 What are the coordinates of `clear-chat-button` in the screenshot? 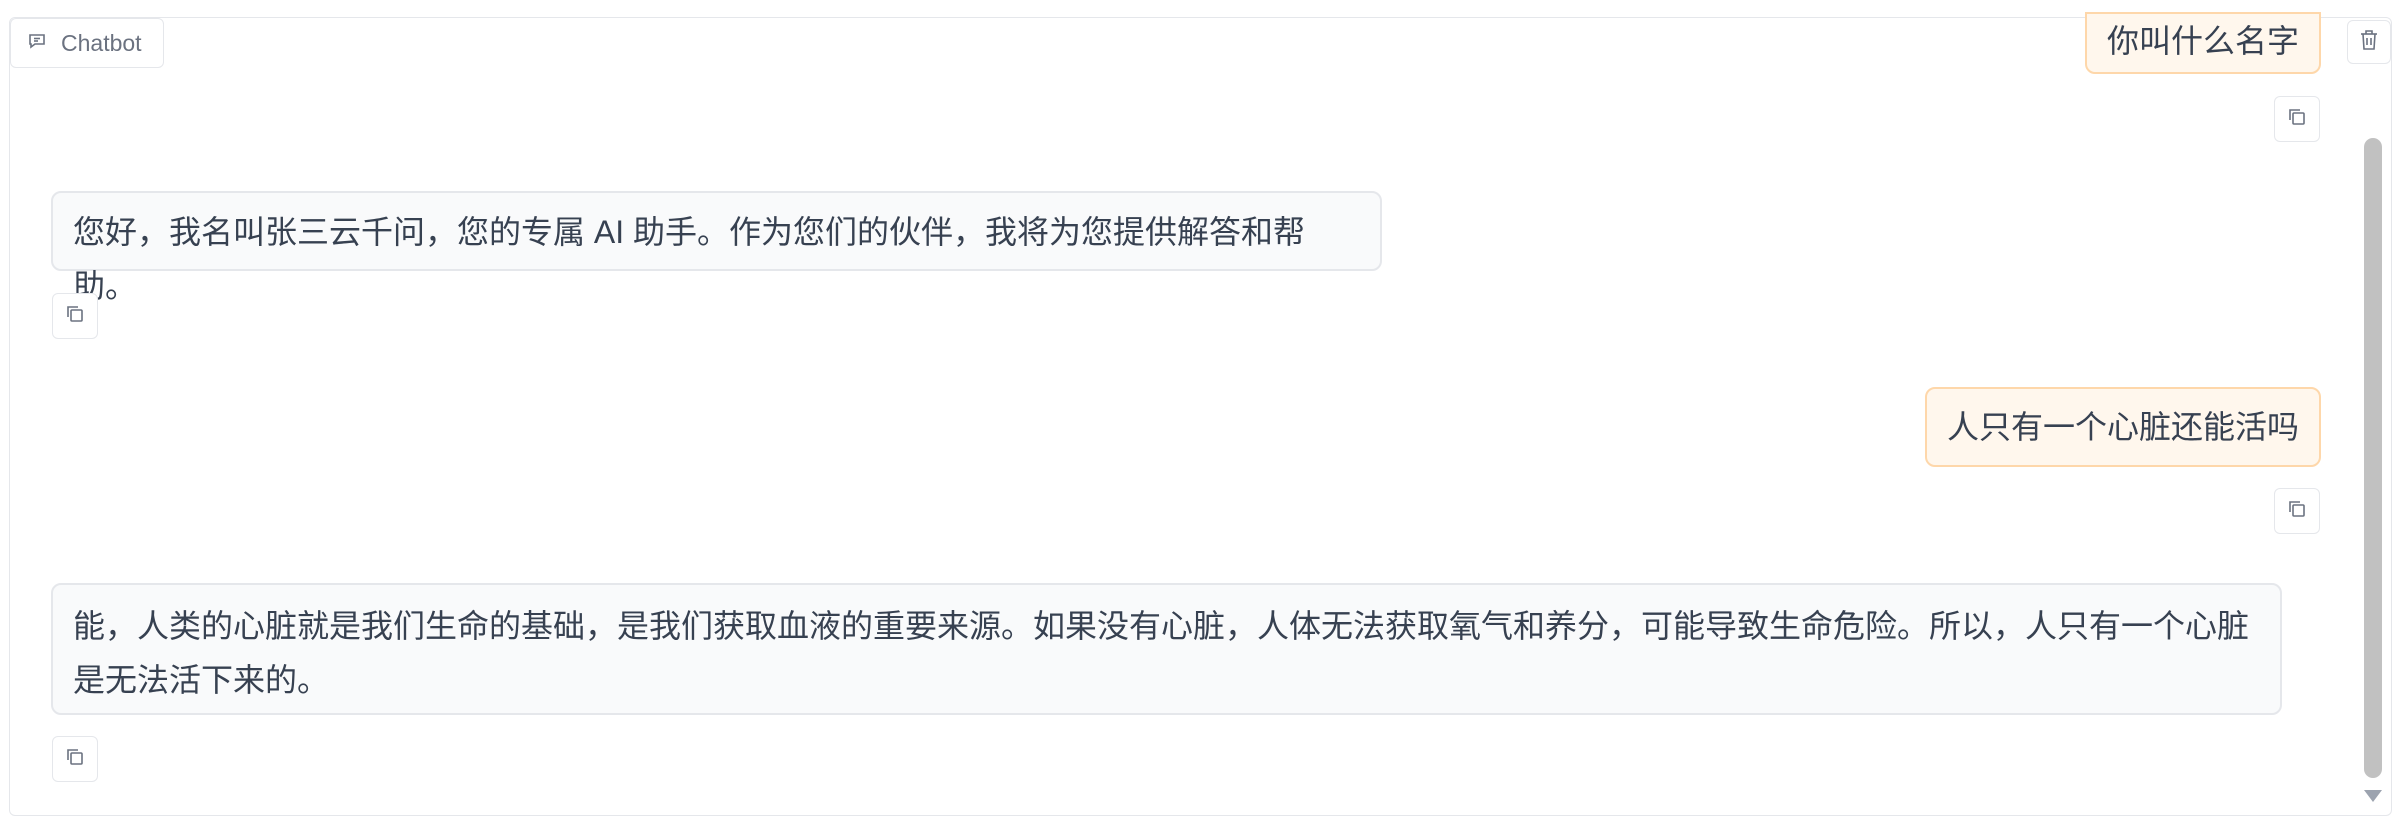 It's located at (2369, 42).